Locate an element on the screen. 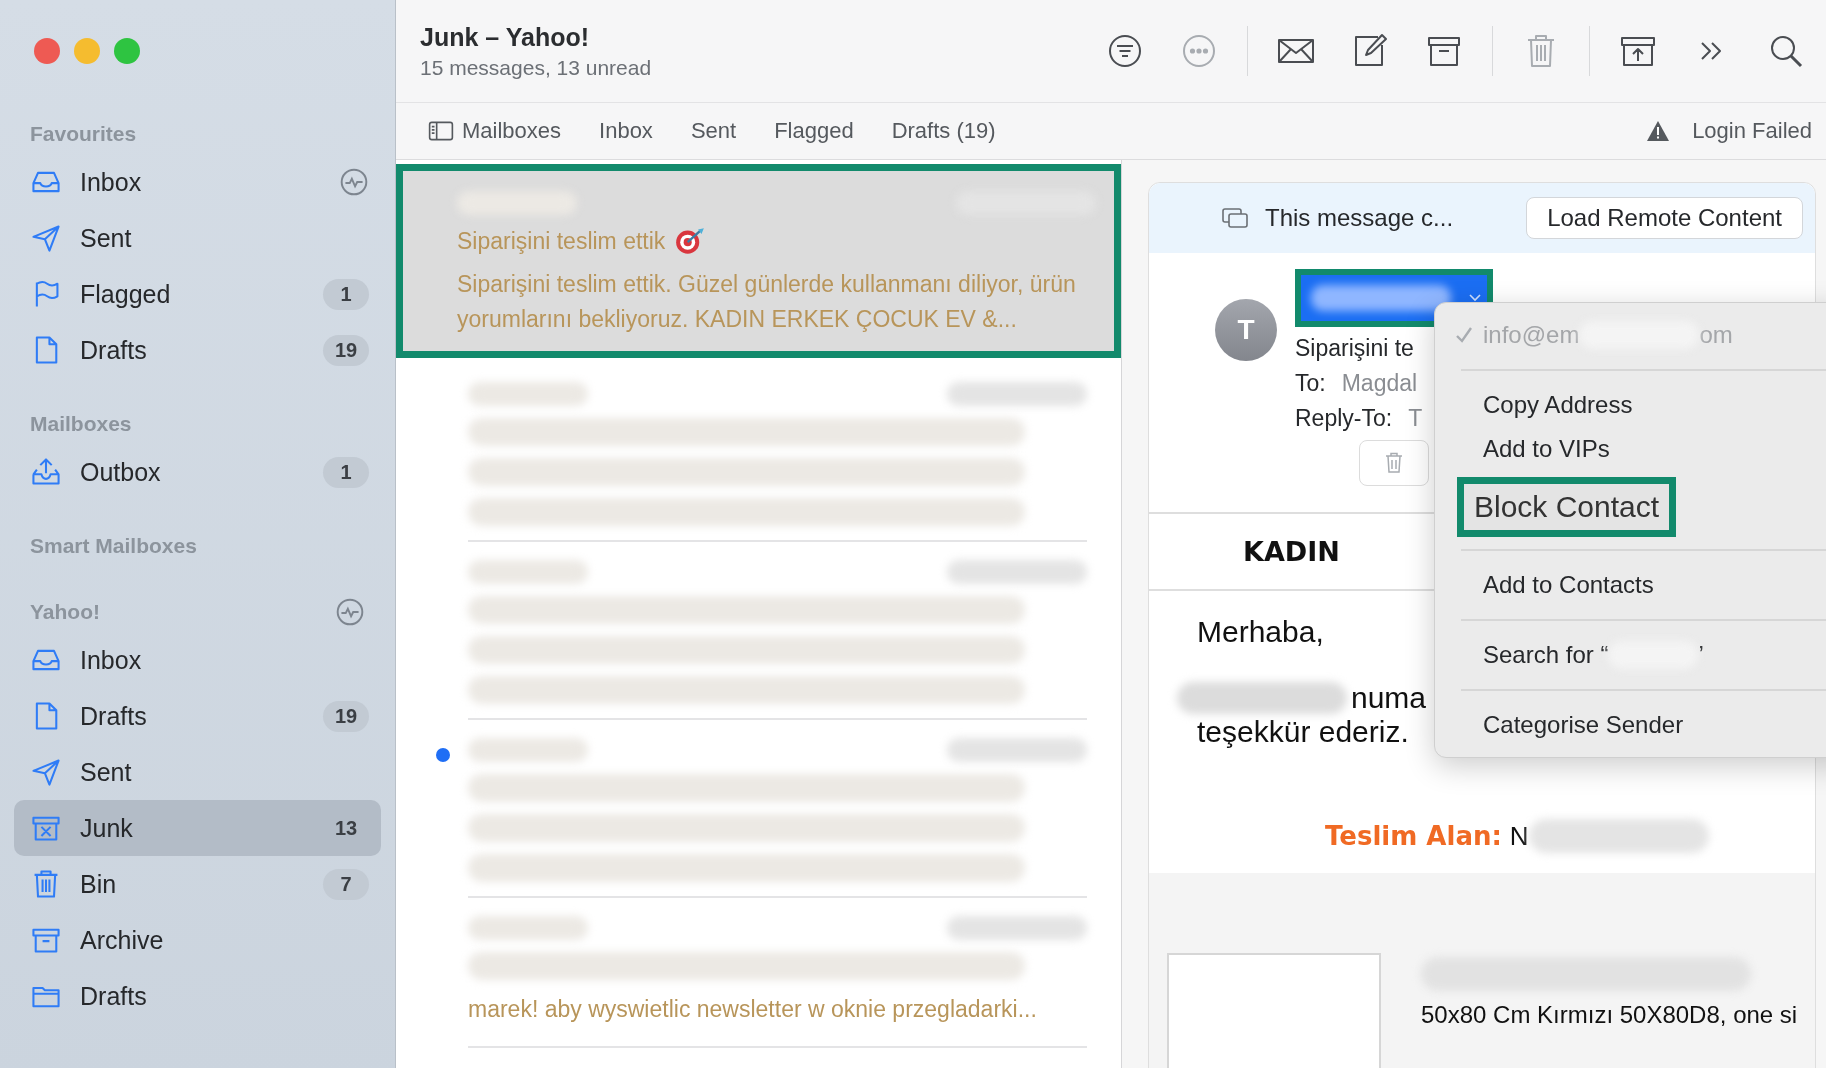  email-subject: Siparişini te is located at coordinates (1355, 348).